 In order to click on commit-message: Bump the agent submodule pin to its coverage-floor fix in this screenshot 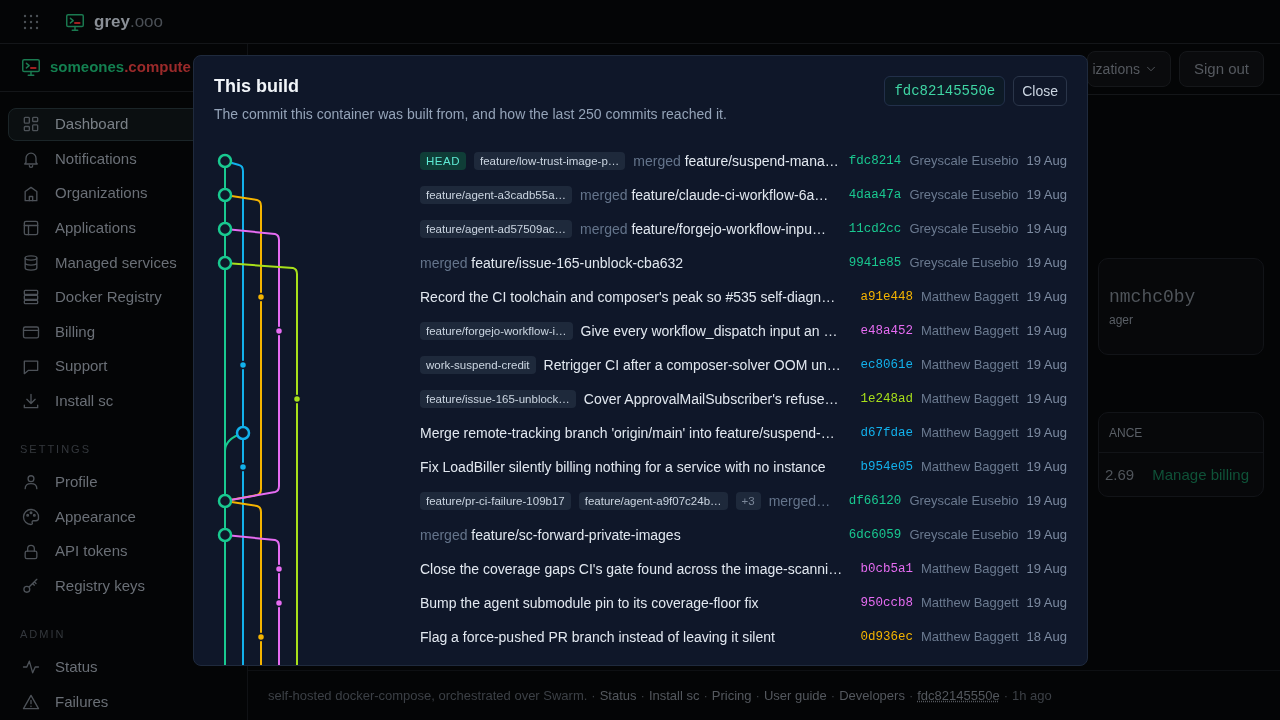, I will do `click(589, 603)`.